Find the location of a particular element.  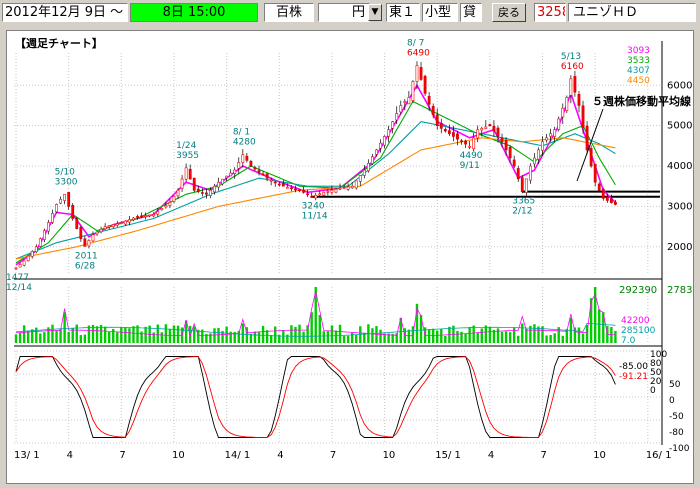

x-tick-label: 10 is located at coordinates (599, 455).